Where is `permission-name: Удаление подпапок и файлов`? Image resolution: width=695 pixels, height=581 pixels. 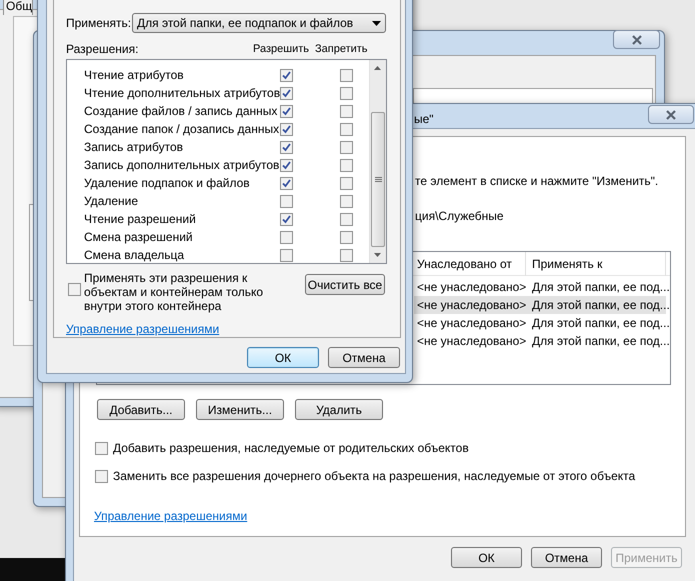 permission-name: Удаление подпапок и файлов is located at coordinates (167, 183).